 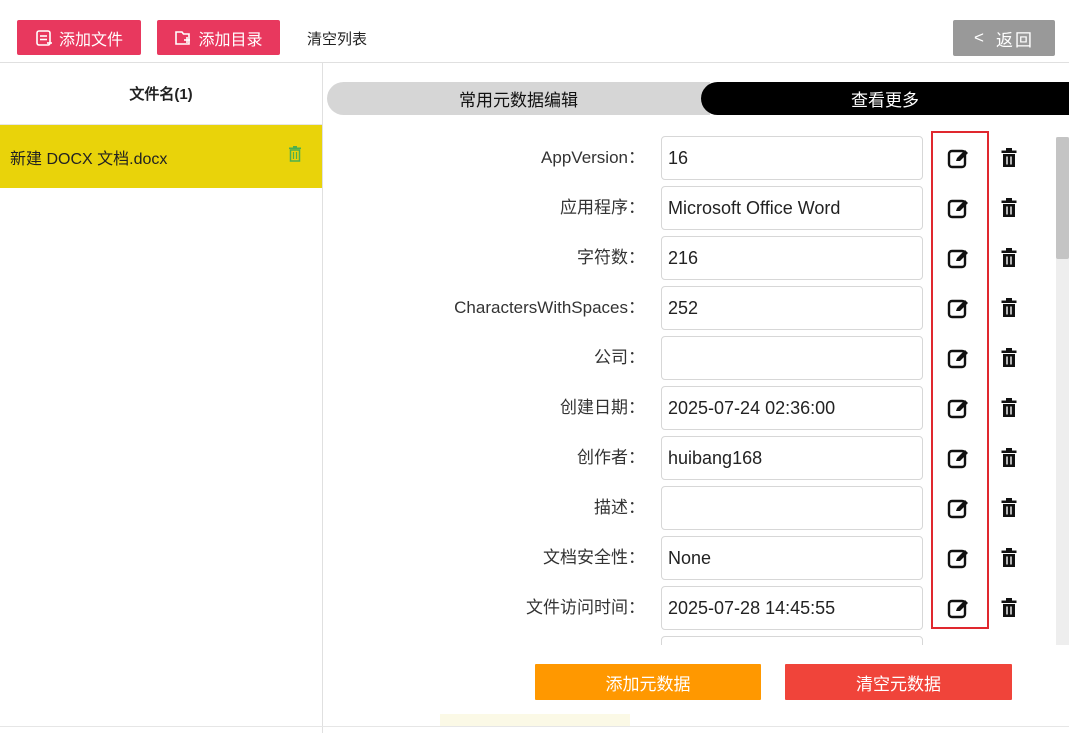 I want to click on metadata-value-field: Microsoft Office Word, so click(x=792, y=208).